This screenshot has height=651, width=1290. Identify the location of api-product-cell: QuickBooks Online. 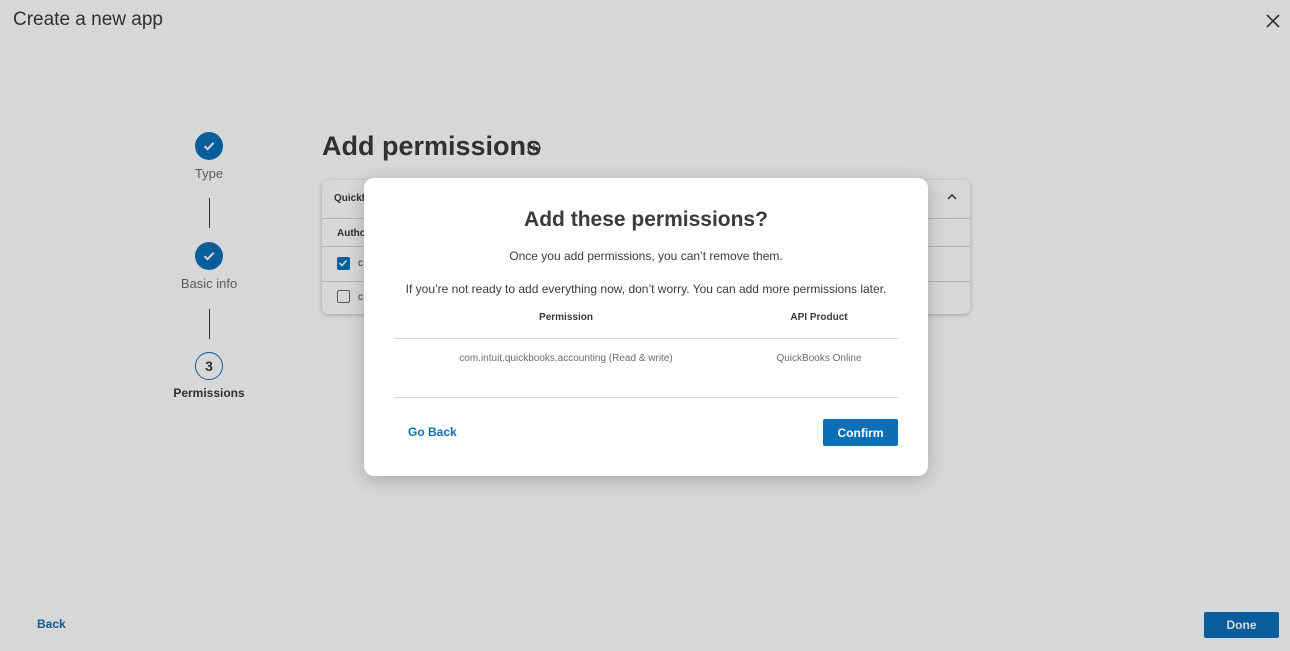
(819, 358).